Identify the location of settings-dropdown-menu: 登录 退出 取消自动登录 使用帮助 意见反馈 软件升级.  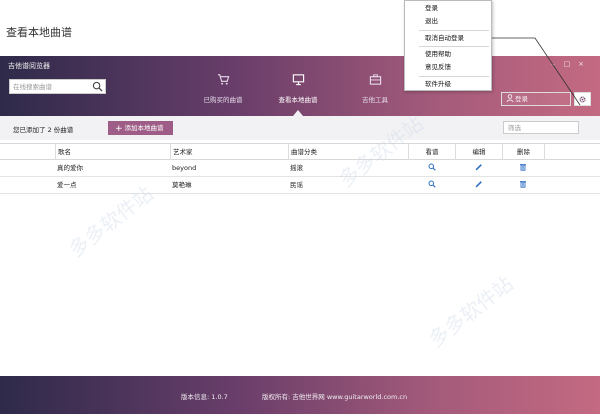
(448, 45).